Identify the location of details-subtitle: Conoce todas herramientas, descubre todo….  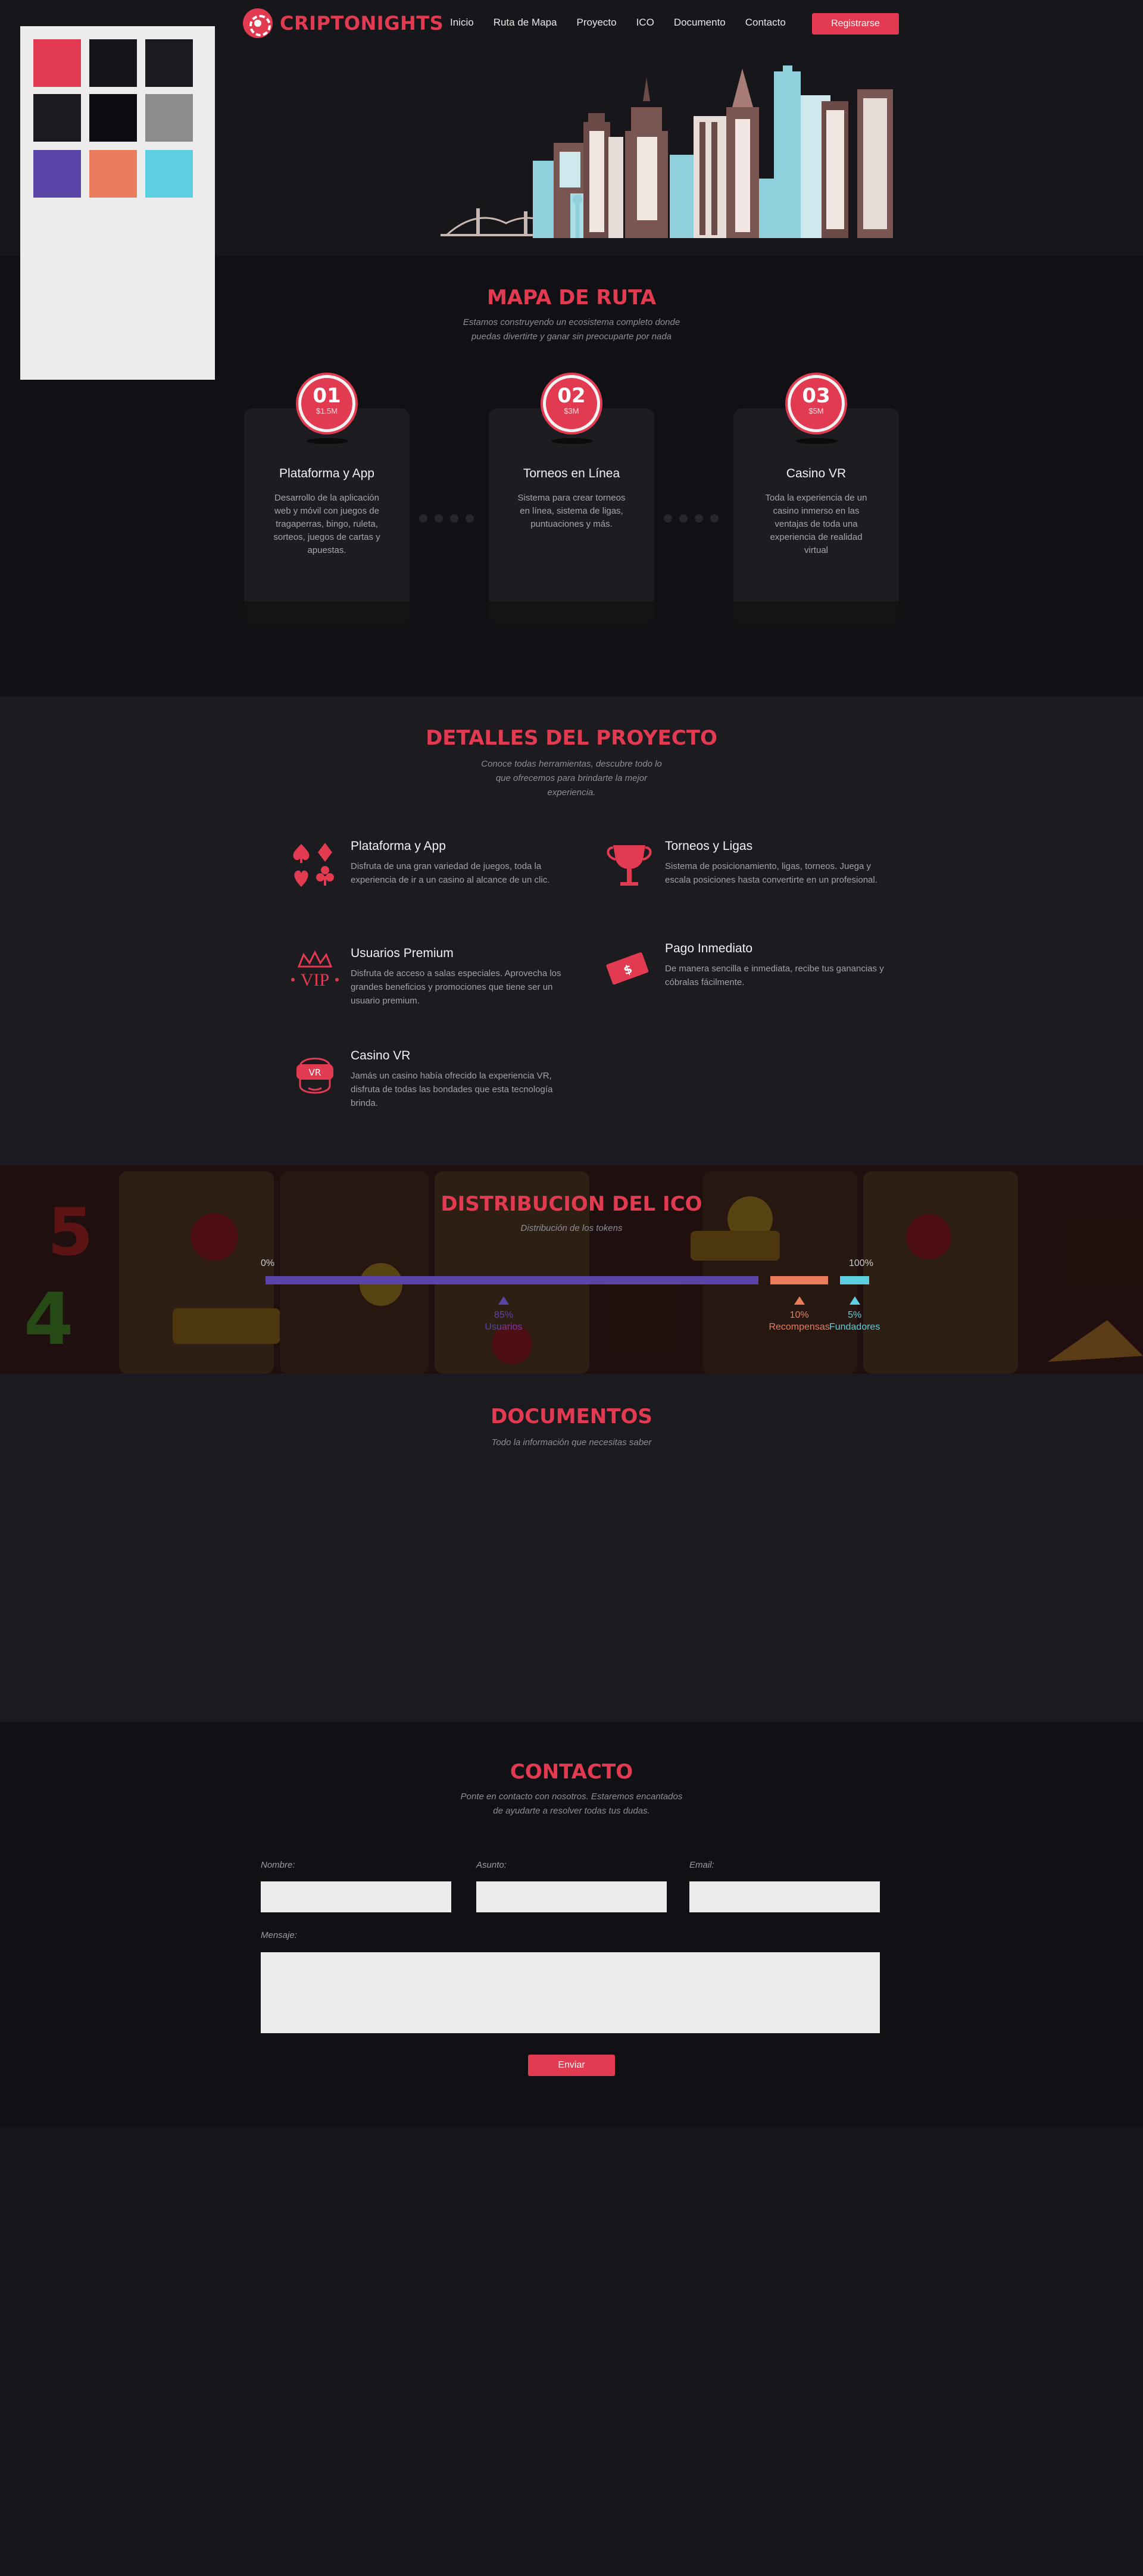
(571, 764).